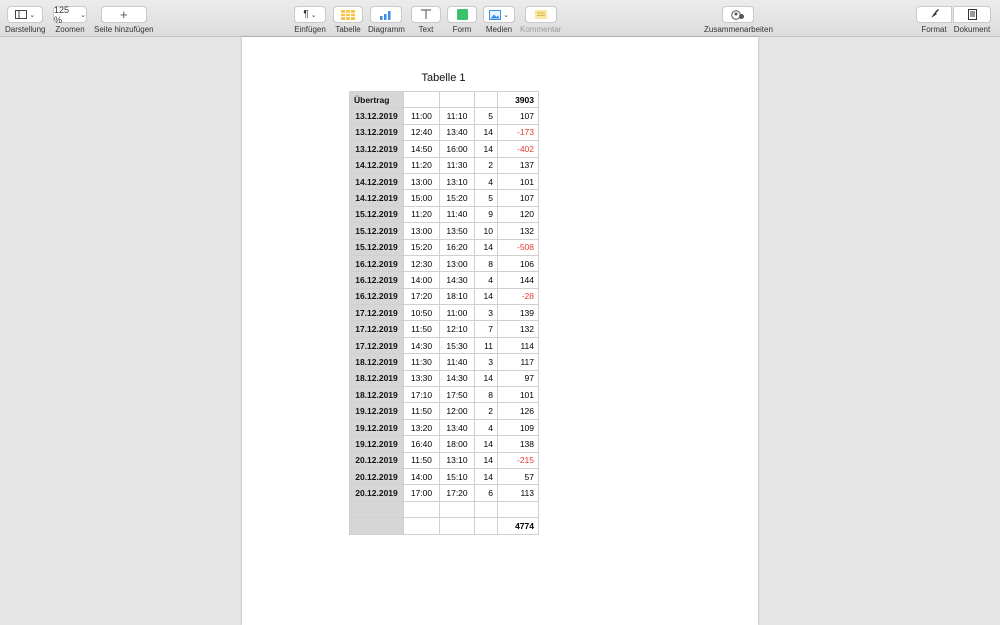 The width and height of the screenshot is (1000, 625). I want to click on add-page-menu: + Seite hinzufügen, so click(124, 17).